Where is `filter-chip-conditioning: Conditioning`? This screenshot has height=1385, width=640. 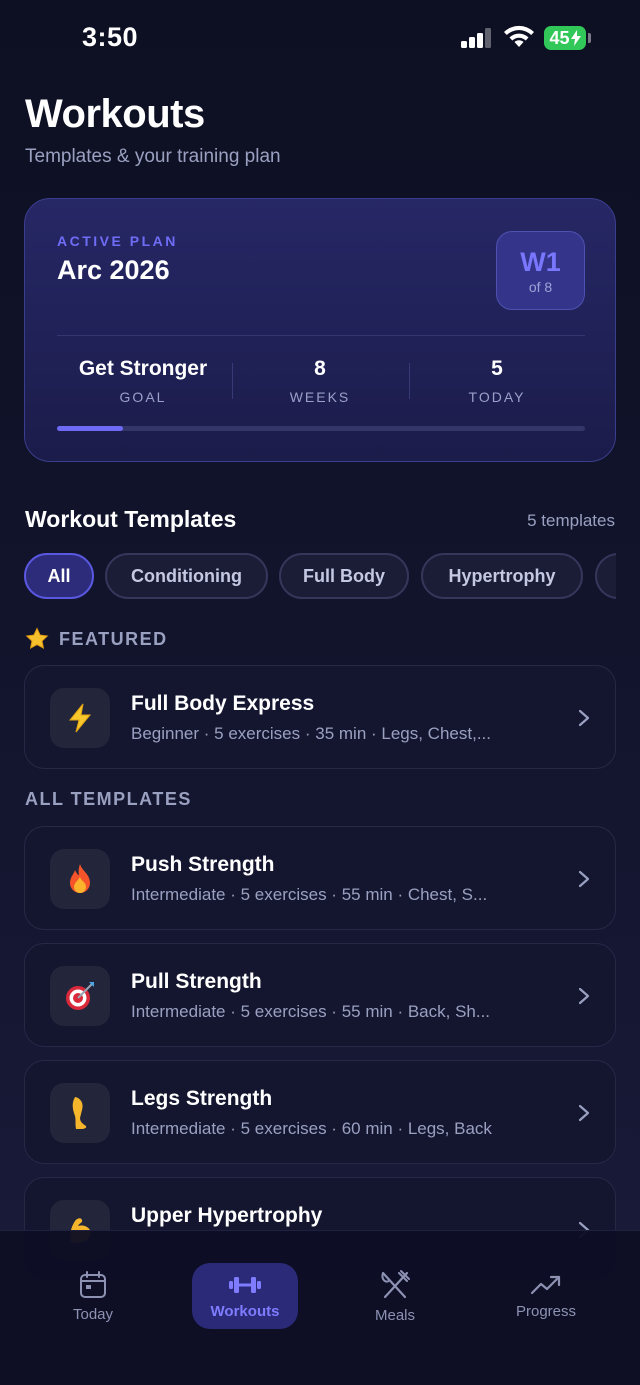 filter-chip-conditioning: Conditioning is located at coordinates (186, 576).